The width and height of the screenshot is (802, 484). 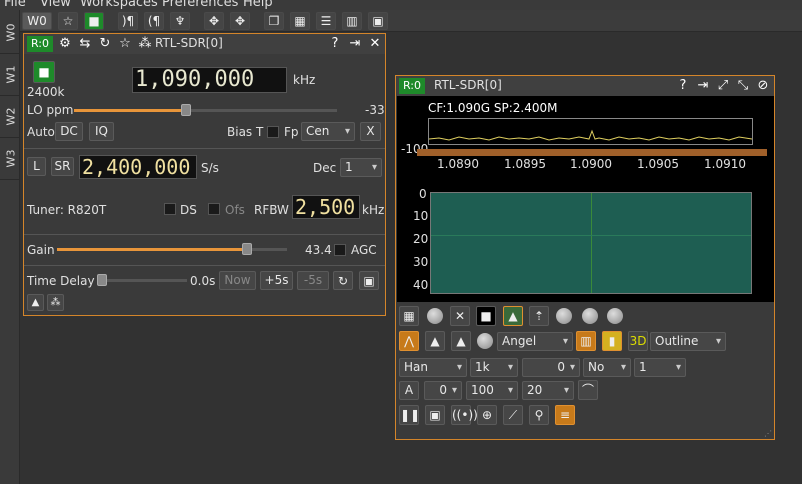 What do you see at coordinates (486, 316) in the screenshot?
I see `fill-color-icon: ■` at bounding box center [486, 316].